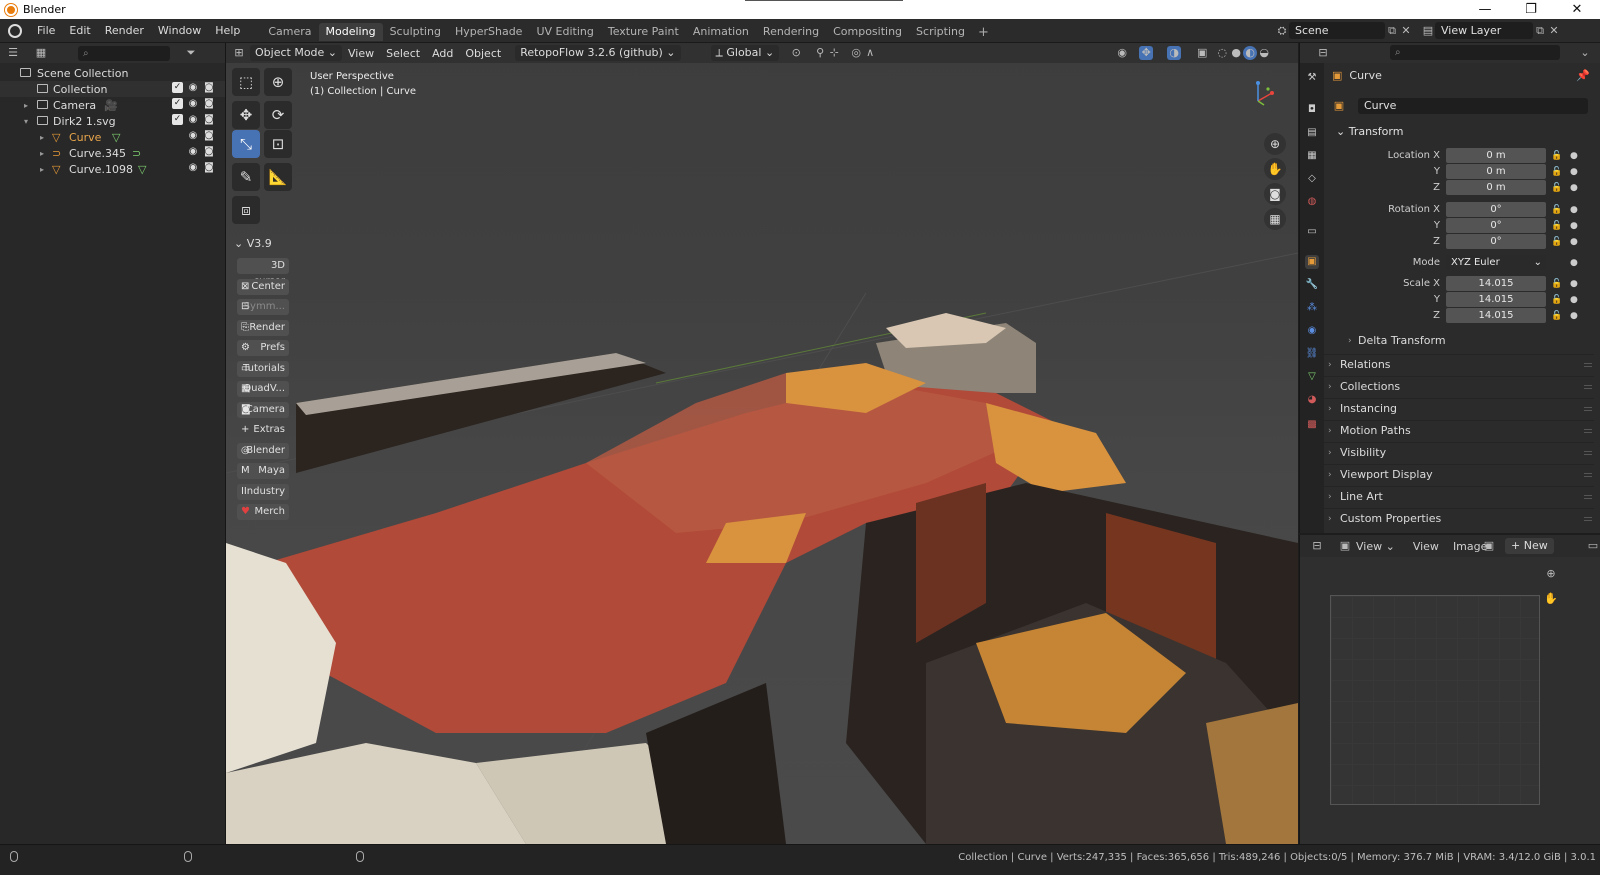 The width and height of the screenshot is (1600, 875). I want to click on axis-gizmo, so click(1263, 94).